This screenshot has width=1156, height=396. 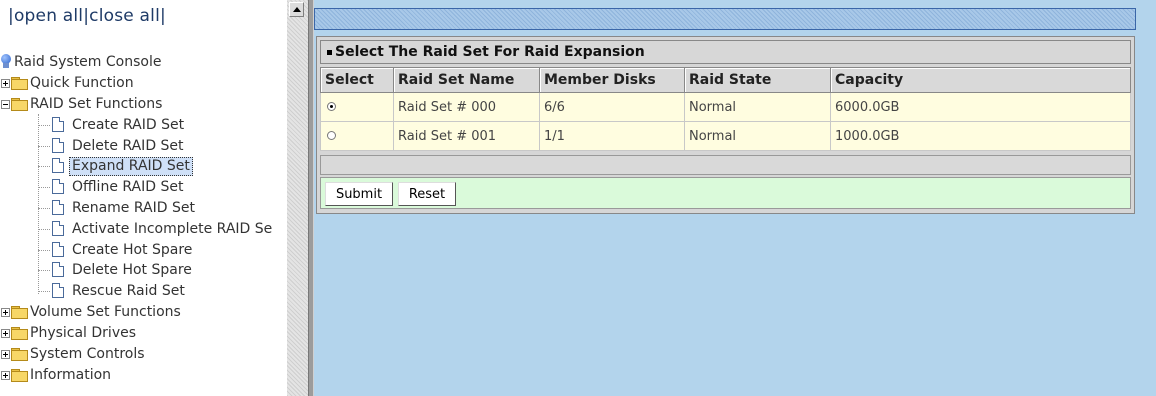 I want to click on tree-item-label: Create RAID Set, so click(x=128, y=125).